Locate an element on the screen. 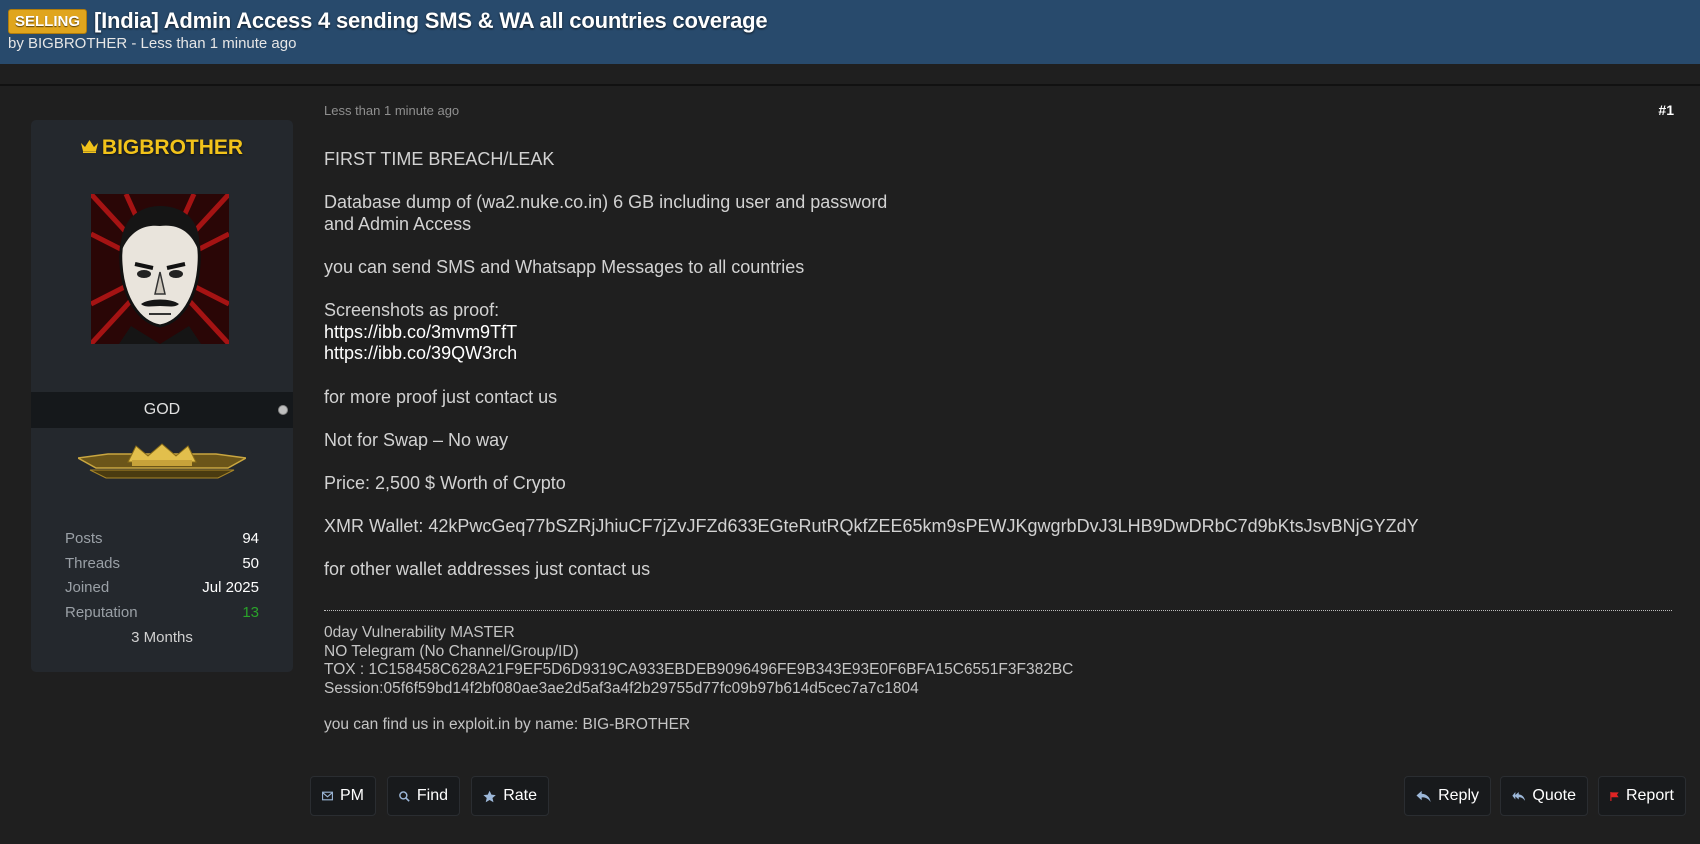 Image resolution: width=1700 pixels, height=844 pixels. reply-arrow-icon is located at coordinates (1423, 796).